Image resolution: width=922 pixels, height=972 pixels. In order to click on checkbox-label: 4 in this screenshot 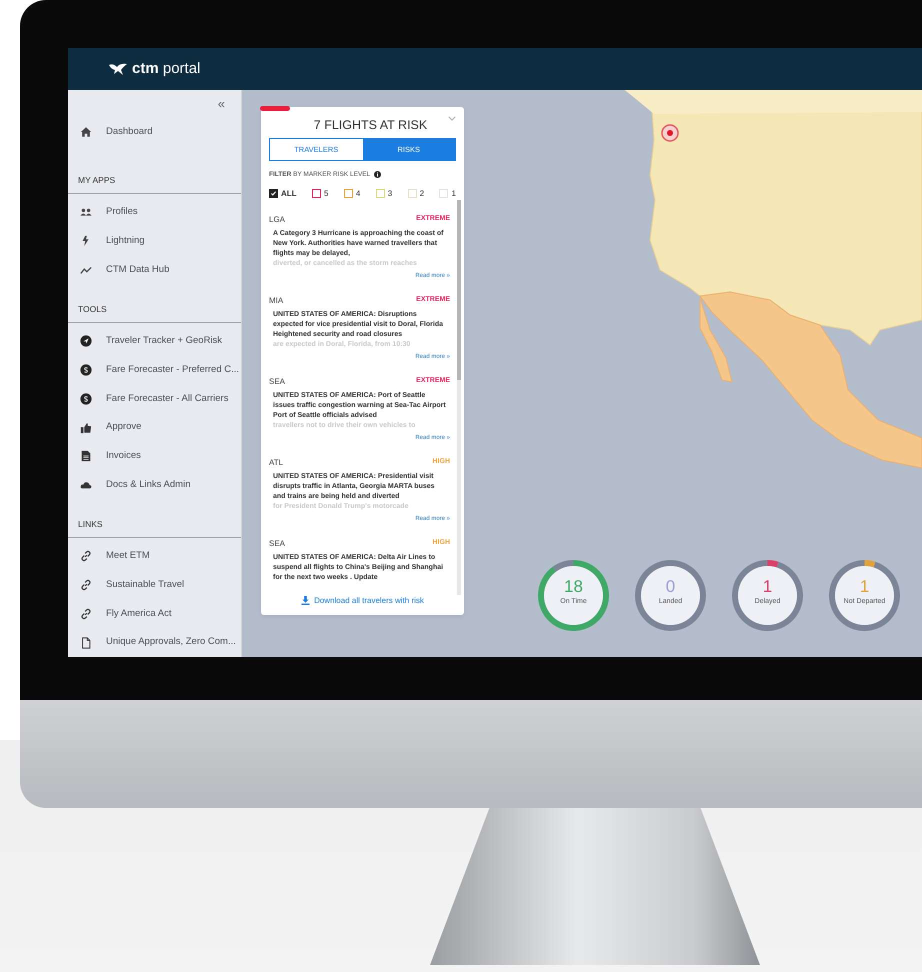, I will do `click(358, 194)`.